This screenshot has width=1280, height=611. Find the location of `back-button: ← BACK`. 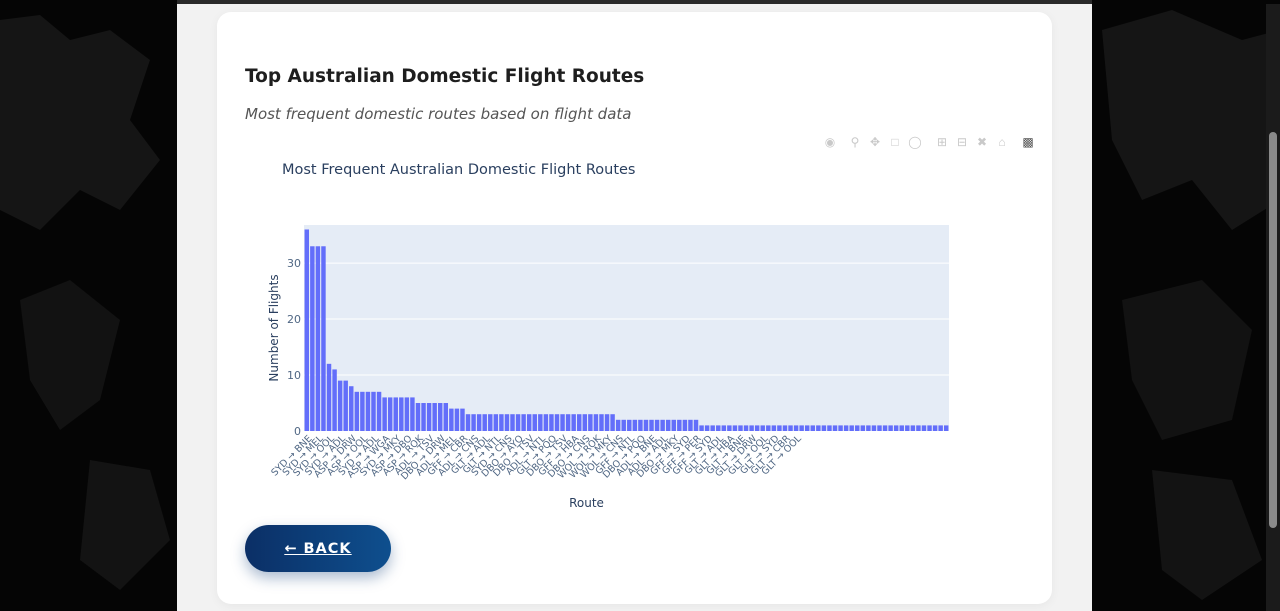

back-button: ← BACK is located at coordinates (318, 548).